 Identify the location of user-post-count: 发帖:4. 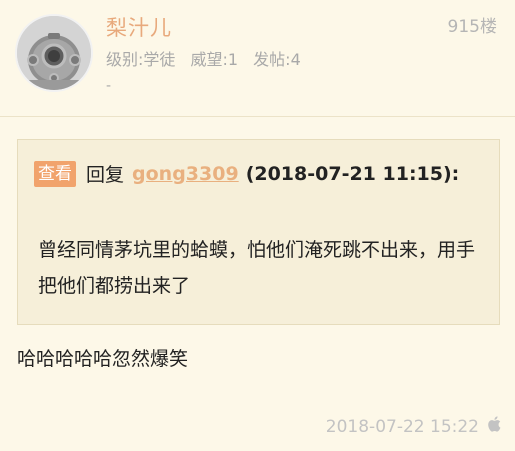
(277, 59).